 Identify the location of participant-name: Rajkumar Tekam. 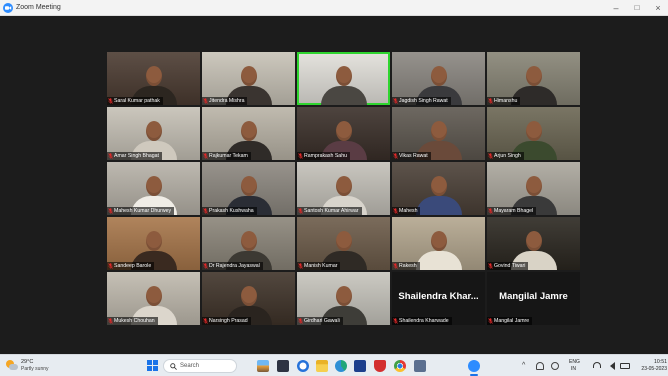
(228, 156).